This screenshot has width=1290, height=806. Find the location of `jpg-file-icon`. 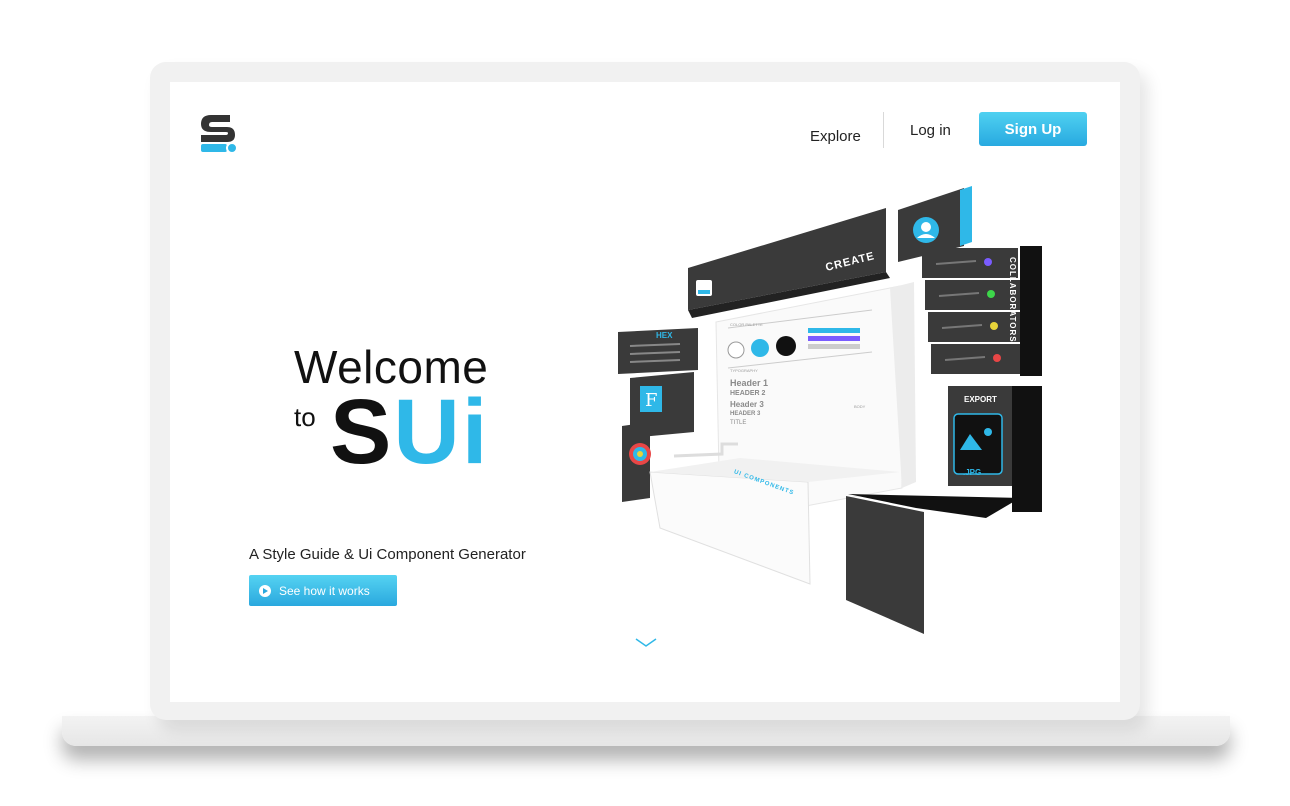

jpg-file-icon is located at coordinates (978, 444).